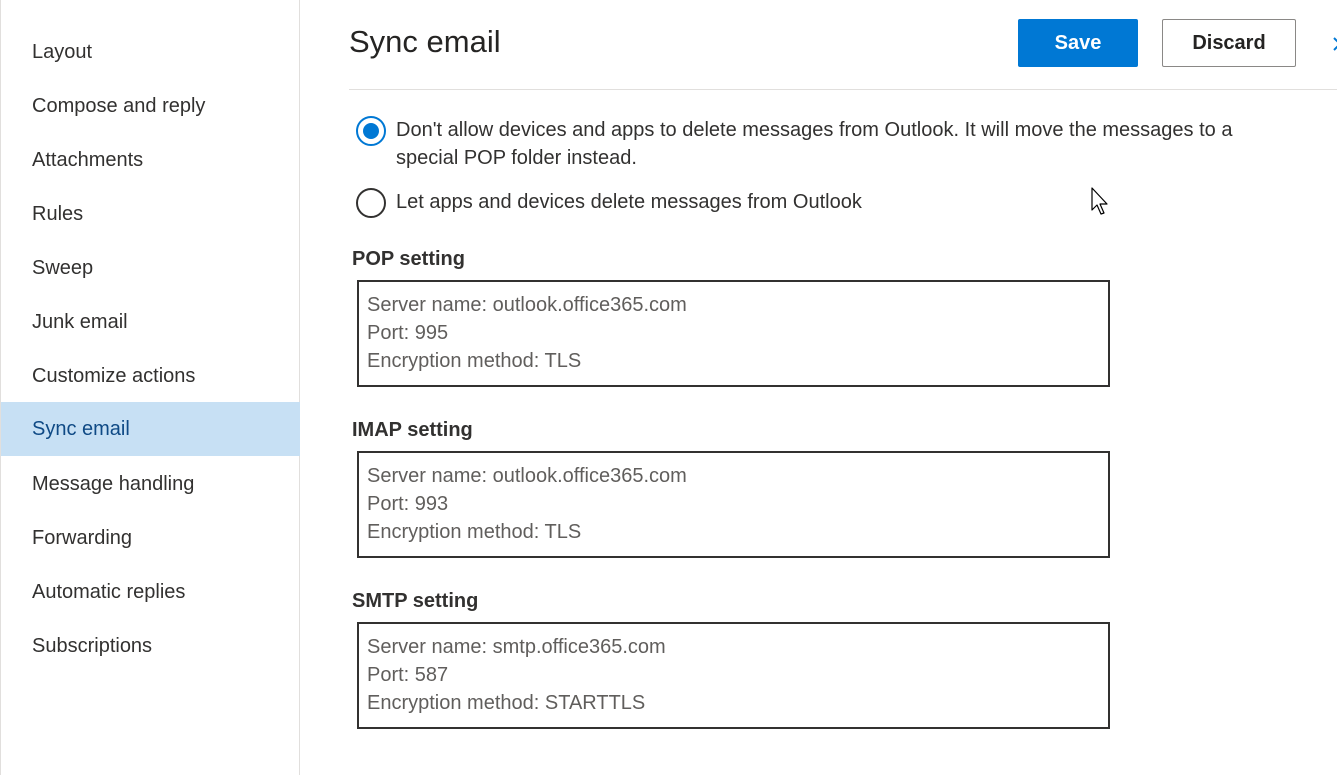  I want to click on imap-setting-label: IMAP setting, so click(412, 430).